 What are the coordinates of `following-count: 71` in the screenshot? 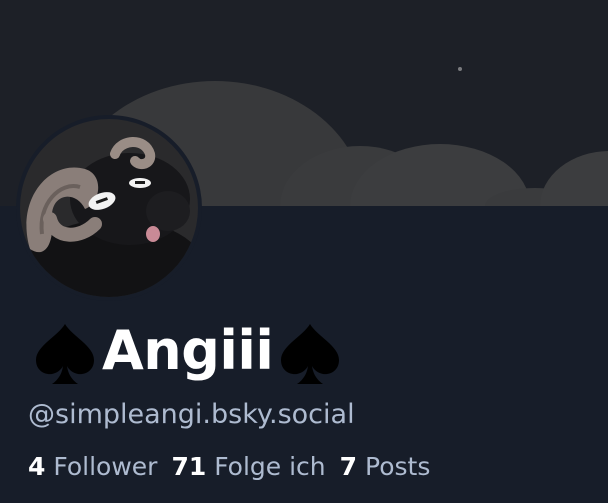 It's located at (189, 466).